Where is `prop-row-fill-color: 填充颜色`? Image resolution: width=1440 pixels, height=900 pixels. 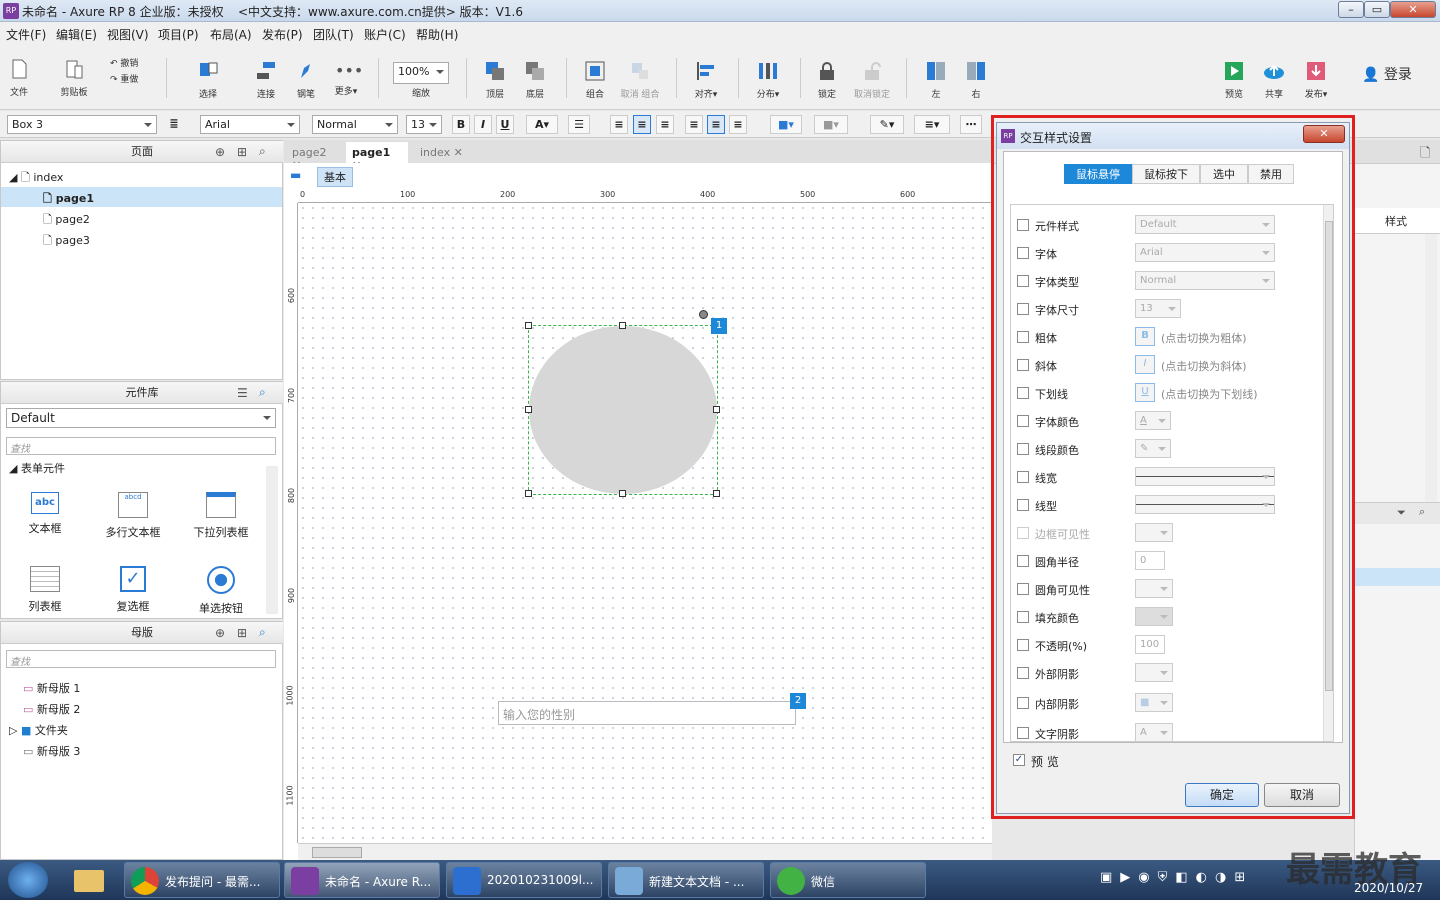 prop-row-fill-color: 填充颜色 is located at coordinates (1167, 617).